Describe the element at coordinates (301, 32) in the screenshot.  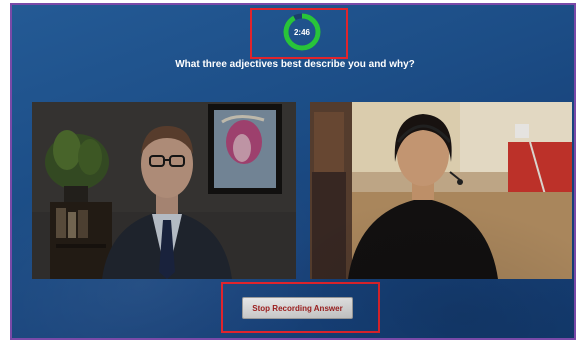
I see `timer-value: 2:46` at that location.